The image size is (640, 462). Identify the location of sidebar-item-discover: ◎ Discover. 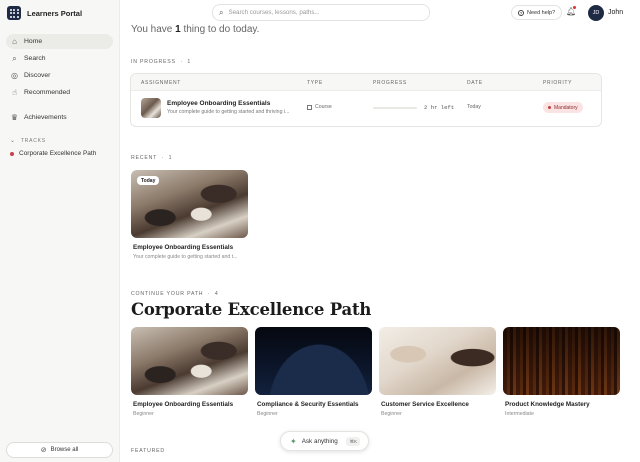
(59, 75).